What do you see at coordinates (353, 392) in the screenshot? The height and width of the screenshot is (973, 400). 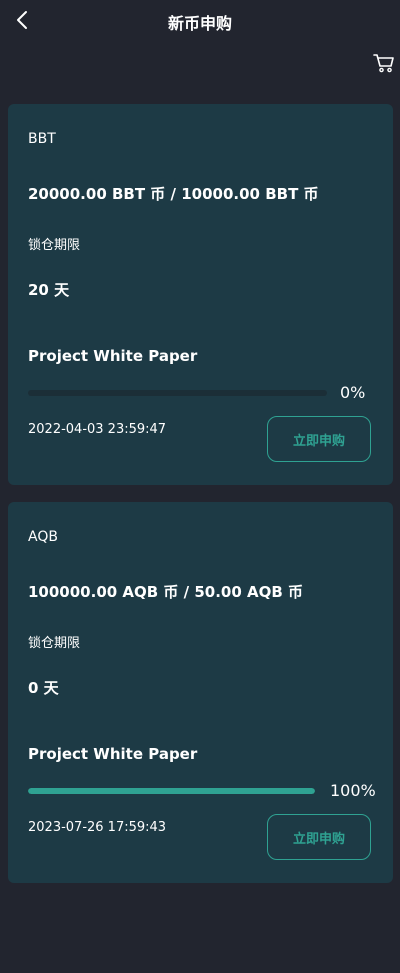 I see `progress-percent: 0%` at bounding box center [353, 392].